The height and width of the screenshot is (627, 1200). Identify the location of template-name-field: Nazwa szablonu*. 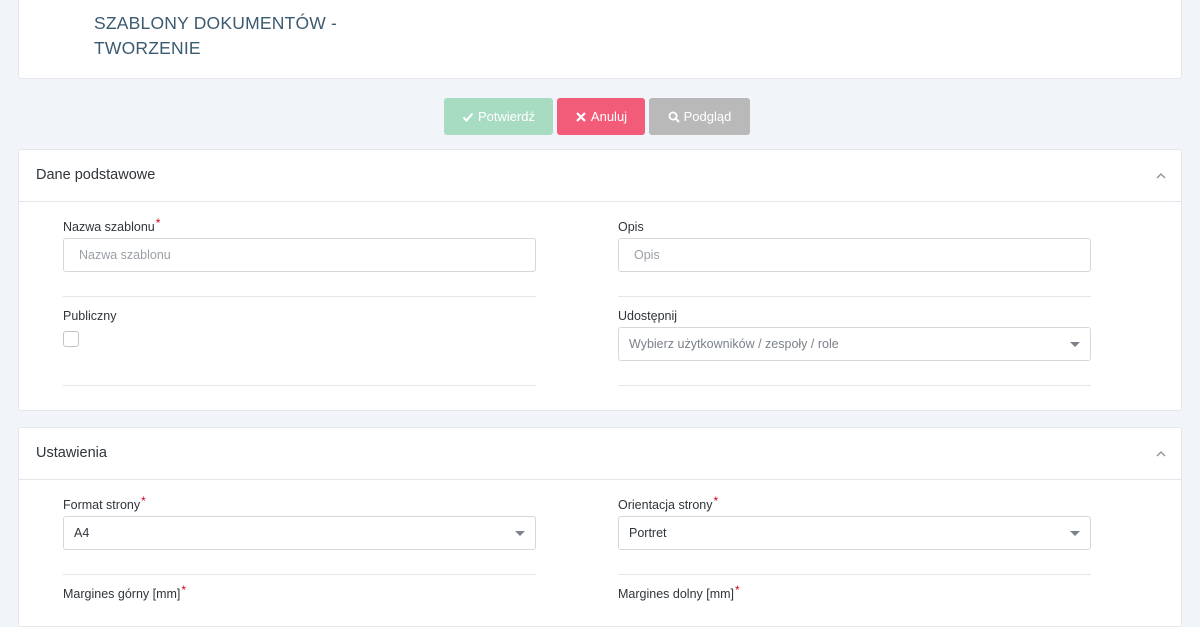
(299, 244).